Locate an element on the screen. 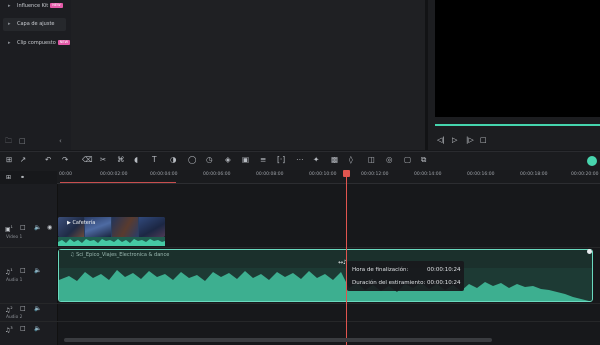  speed-ramp-icon: ◊ is located at coordinates (351, 160).